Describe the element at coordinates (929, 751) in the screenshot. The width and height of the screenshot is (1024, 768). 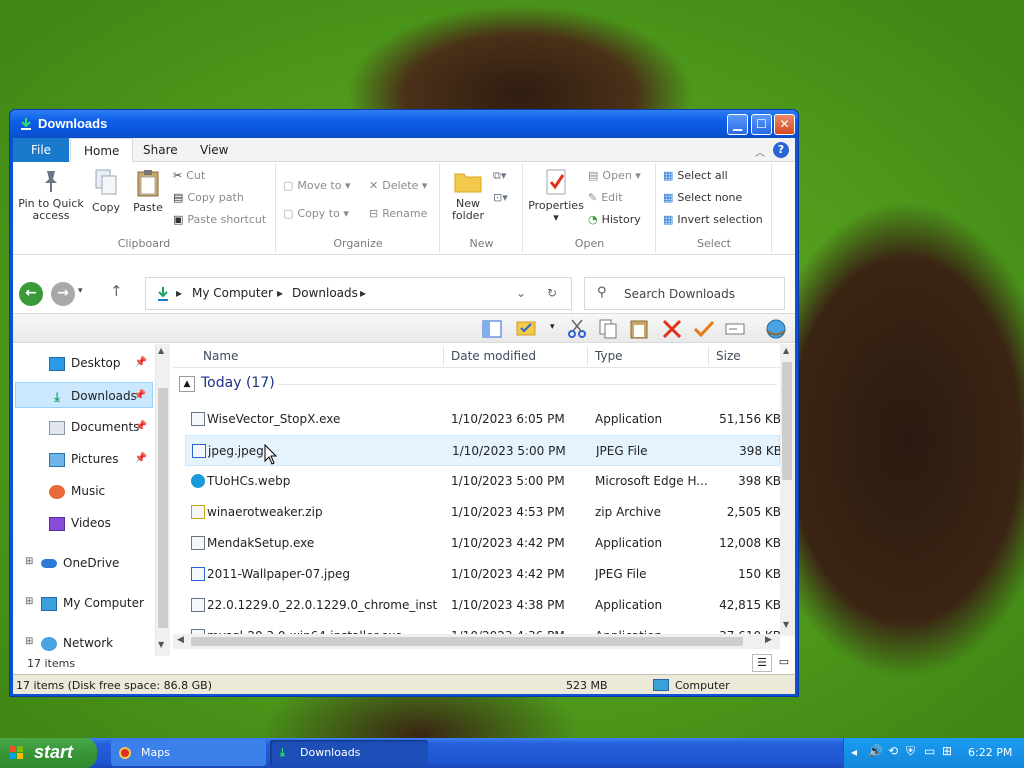
I see `network-connection-icon: ▭` at that location.